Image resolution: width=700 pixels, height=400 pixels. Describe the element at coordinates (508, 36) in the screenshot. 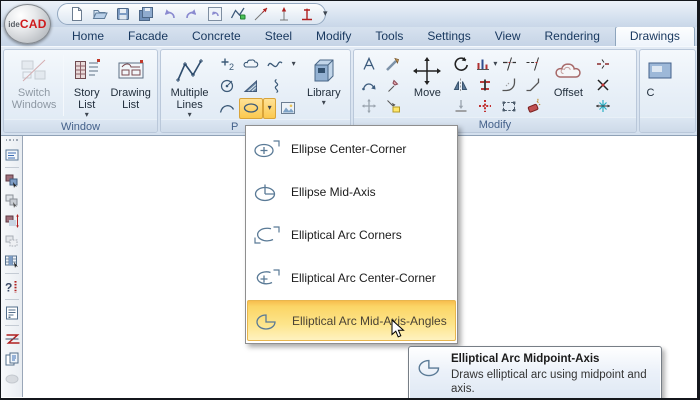

I see `tab-view: View` at that location.